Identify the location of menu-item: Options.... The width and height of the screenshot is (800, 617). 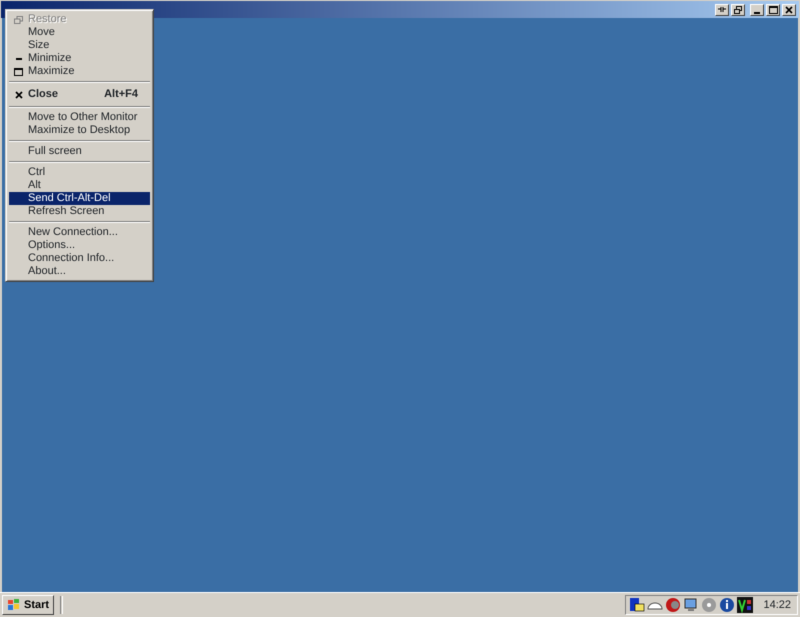
(79, 245).